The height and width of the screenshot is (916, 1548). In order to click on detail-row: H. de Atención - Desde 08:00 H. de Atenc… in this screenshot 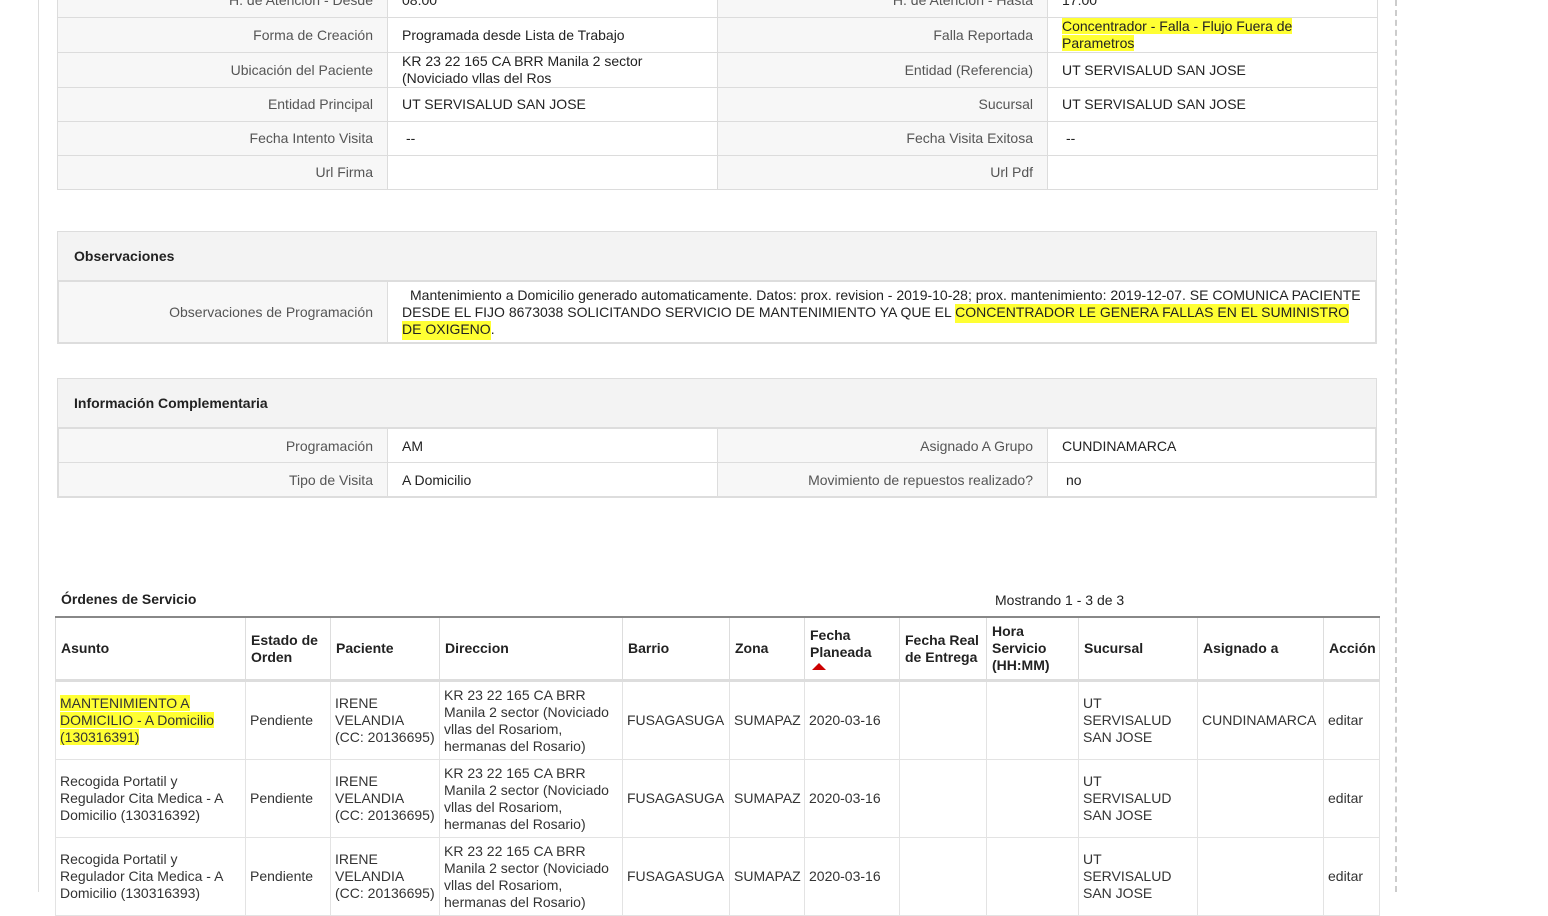, I will do `click(717, 9)`.